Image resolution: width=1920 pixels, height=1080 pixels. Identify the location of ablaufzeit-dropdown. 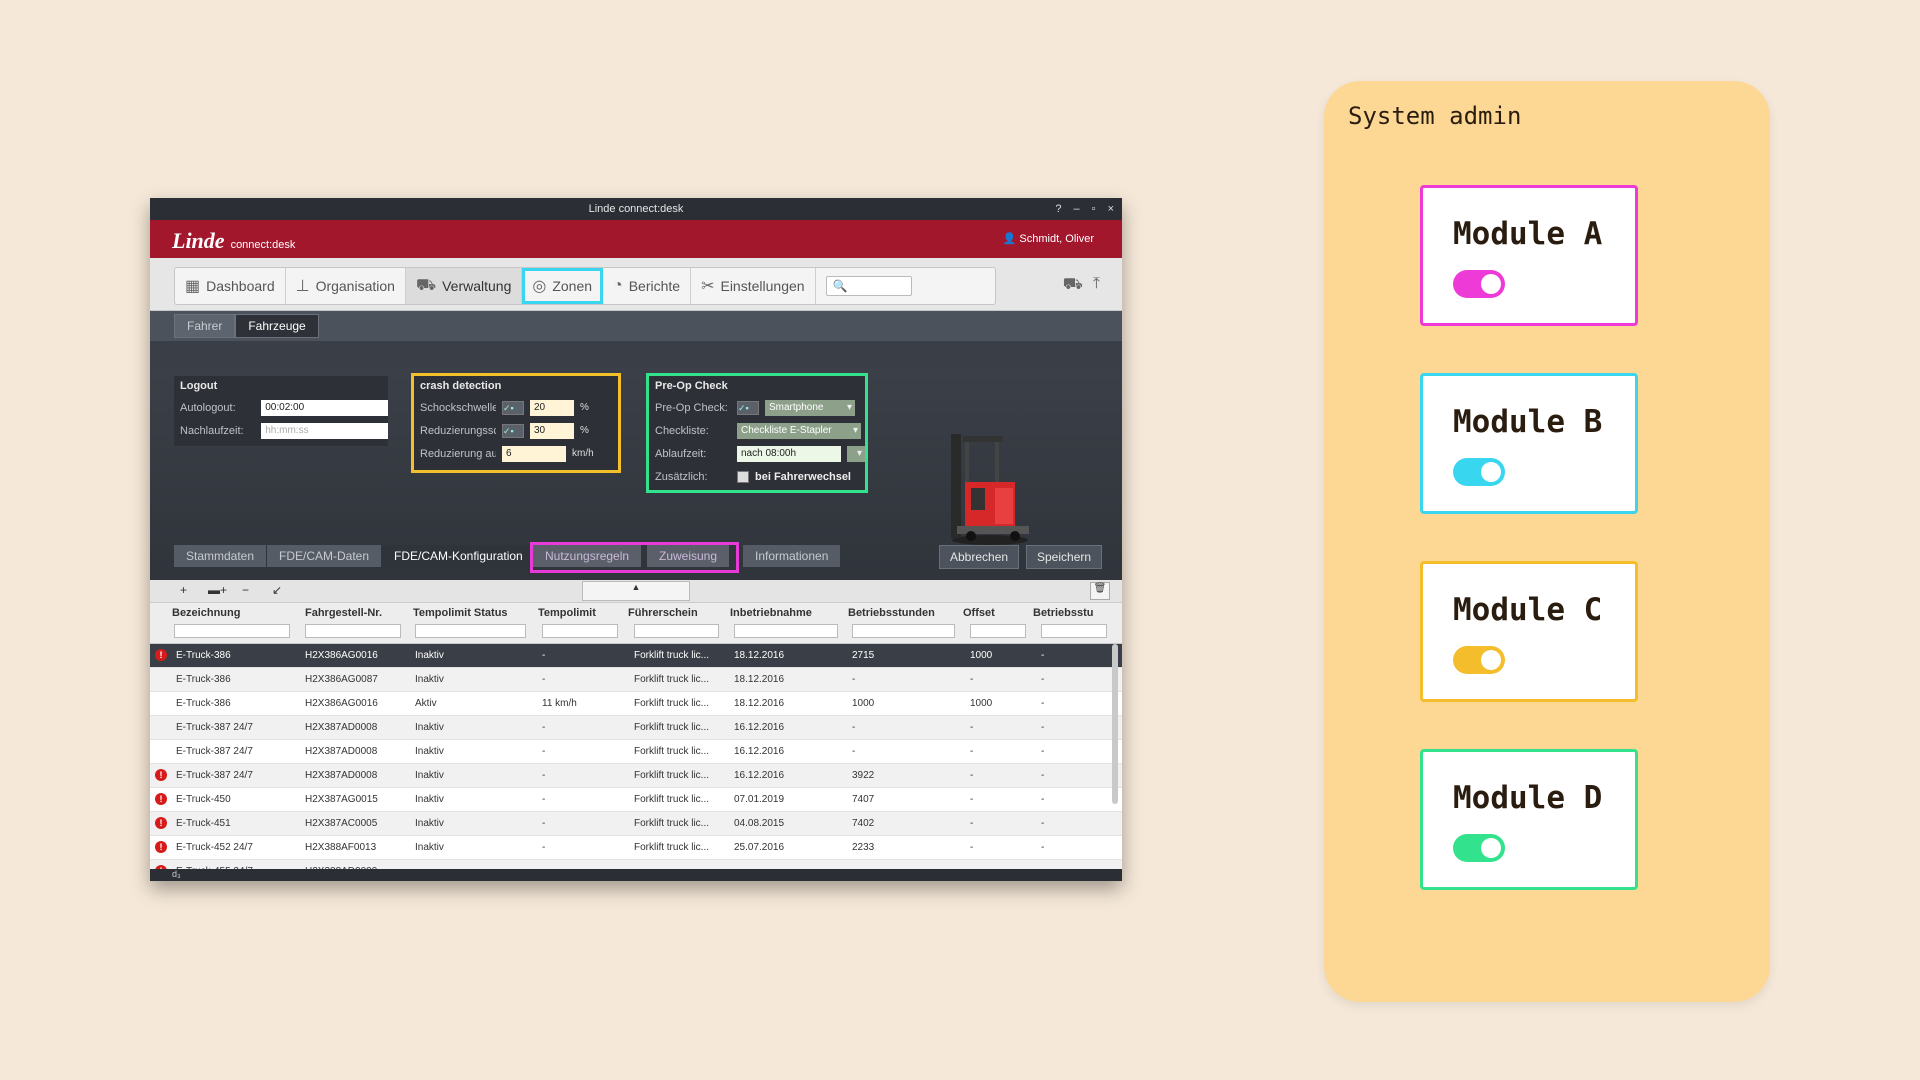
(856, 453).